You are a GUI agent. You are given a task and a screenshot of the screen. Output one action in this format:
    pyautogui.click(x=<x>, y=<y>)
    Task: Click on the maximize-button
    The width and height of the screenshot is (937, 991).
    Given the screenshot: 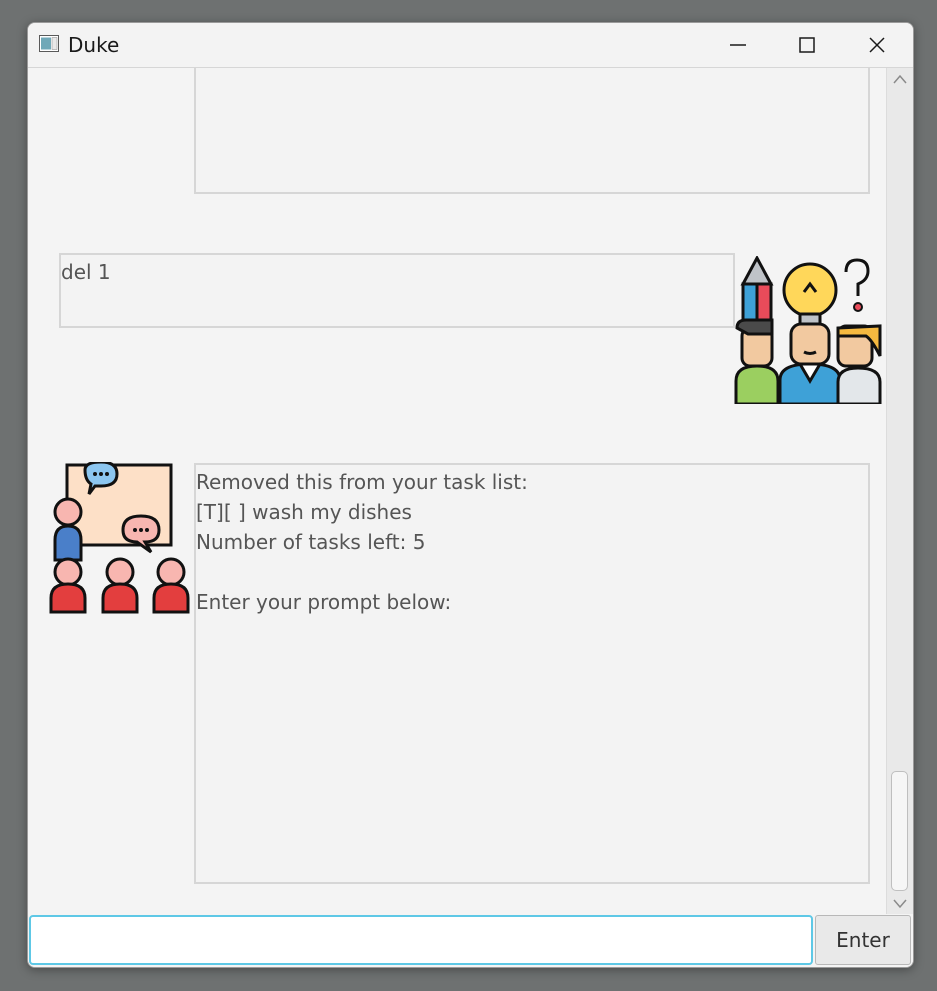 What is the action you would take?
    pyautogui.click(x=807, y=45)
    